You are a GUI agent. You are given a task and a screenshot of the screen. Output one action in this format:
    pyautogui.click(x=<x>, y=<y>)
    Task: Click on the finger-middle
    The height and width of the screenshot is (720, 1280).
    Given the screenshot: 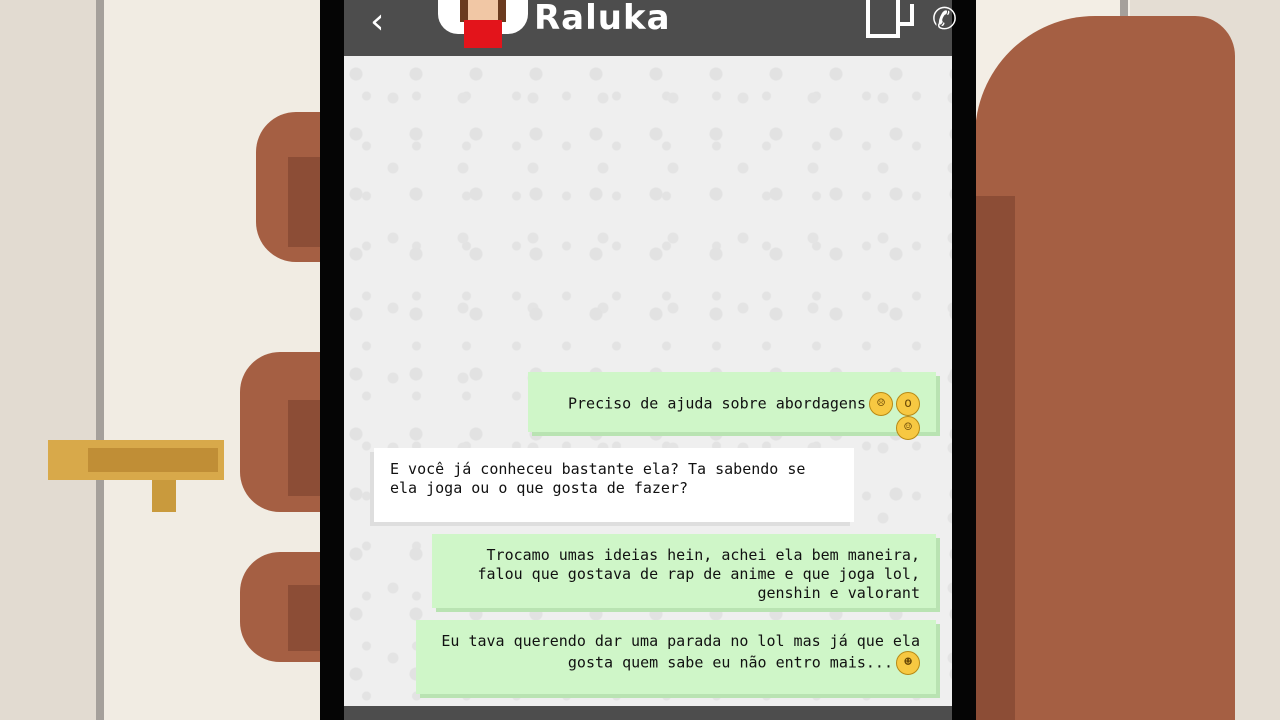 What is the action you would take?
    pyautogui.click(x=284, y=432)
    